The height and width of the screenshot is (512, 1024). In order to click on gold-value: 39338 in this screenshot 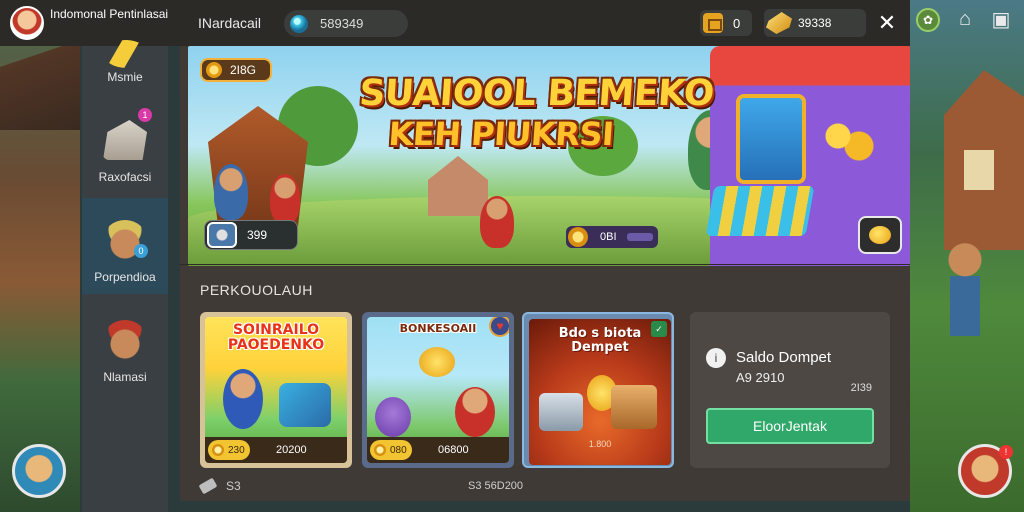, I will do `click(815, 23)`.